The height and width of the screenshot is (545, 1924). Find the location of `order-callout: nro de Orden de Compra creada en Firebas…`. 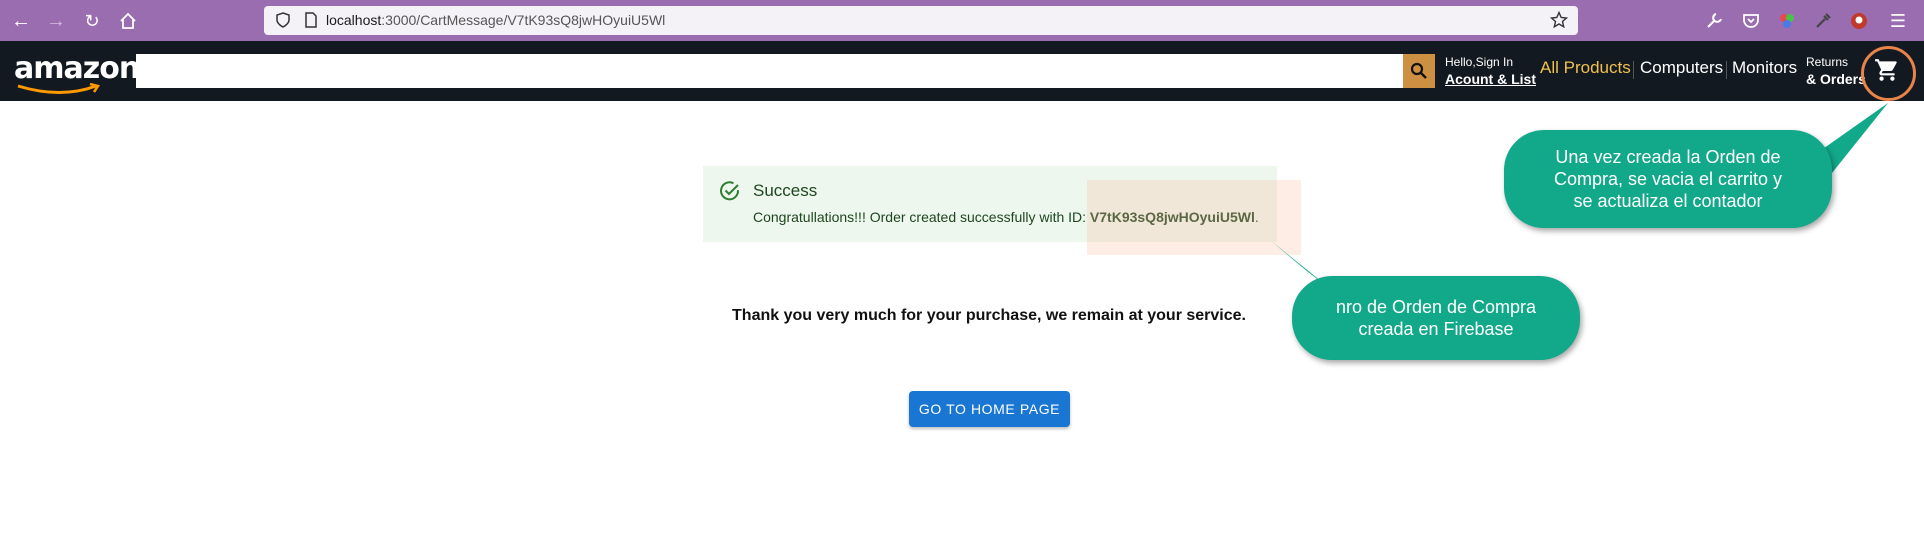

order-callout: nro de Orden de Compra creada en Firebas… is located at coordinates (1436, 318).